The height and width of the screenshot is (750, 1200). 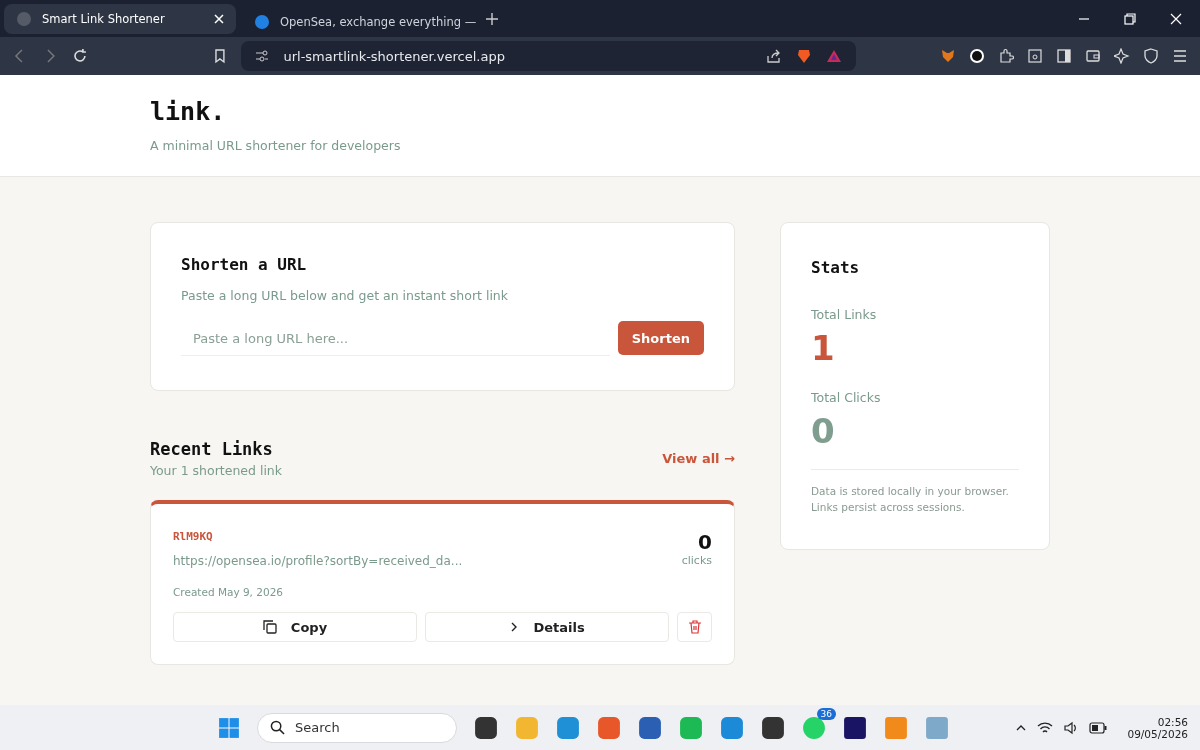 I want to click on card-subtitle: Paste a long URL below and get an instant short link, so click(x=345, y=295).